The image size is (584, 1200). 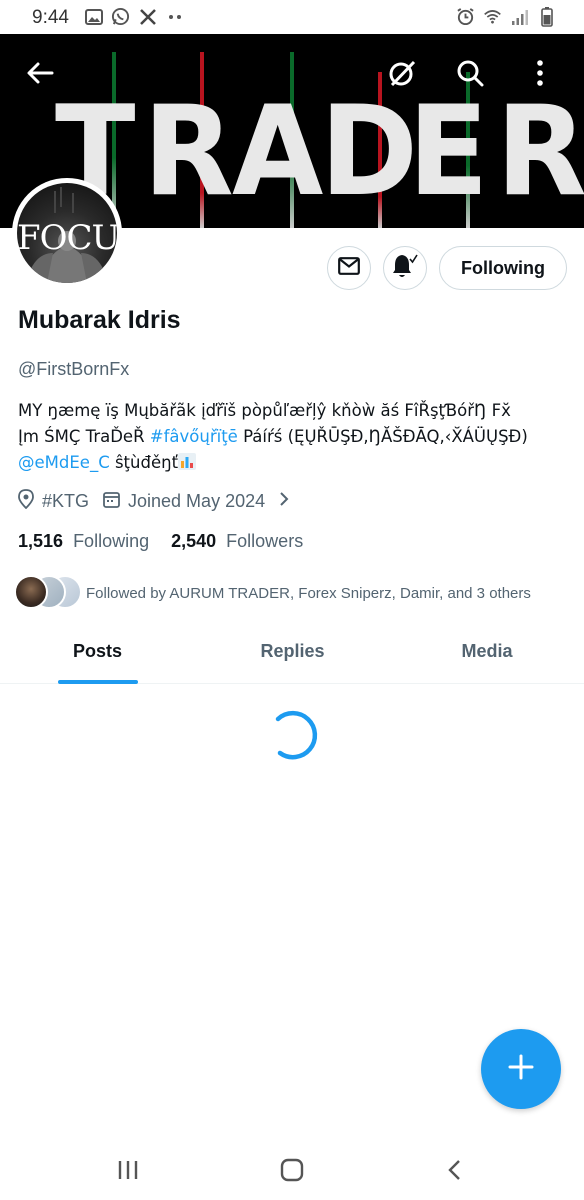 I want to click on profile-handle: @FirstBornFx, so click(x=74, y=369).